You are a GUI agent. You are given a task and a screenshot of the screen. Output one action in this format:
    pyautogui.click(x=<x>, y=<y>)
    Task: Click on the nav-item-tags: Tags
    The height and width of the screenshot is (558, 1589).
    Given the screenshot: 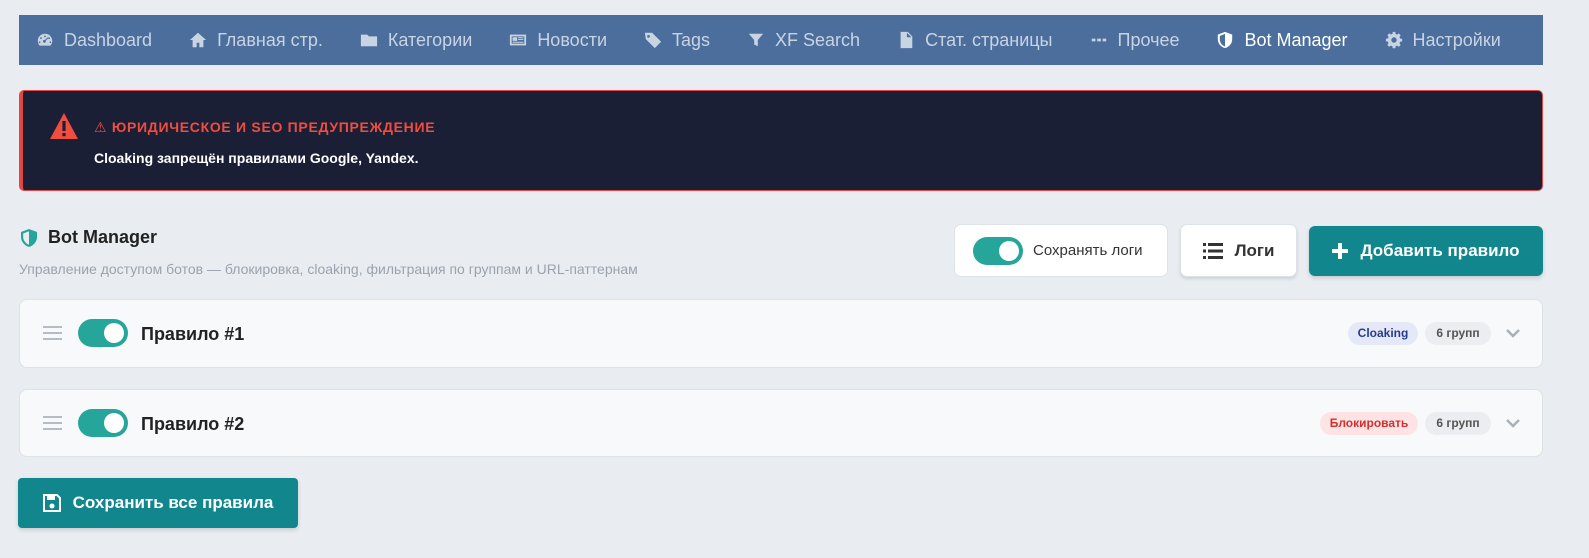 What is the action you would take?
    pyautogui.click(x=677, y=40)
    